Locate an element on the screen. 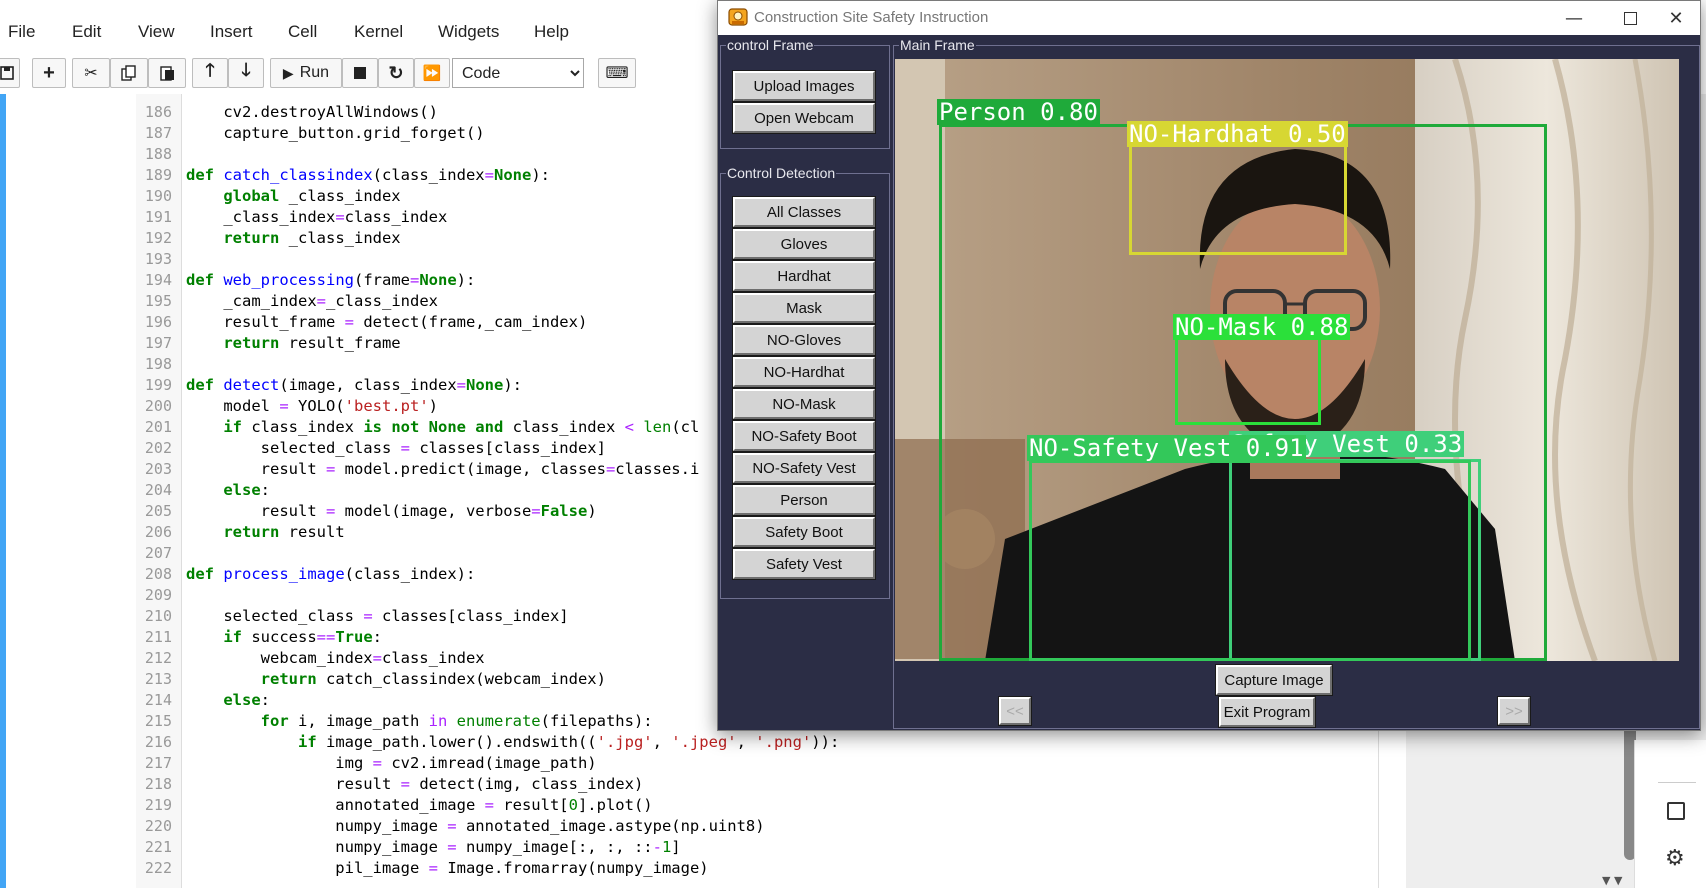 The width and height of the screenshot is (1706, 888). class-button-no-safety-boot: NO-Safety Boot is located at coordinates (804, 436).